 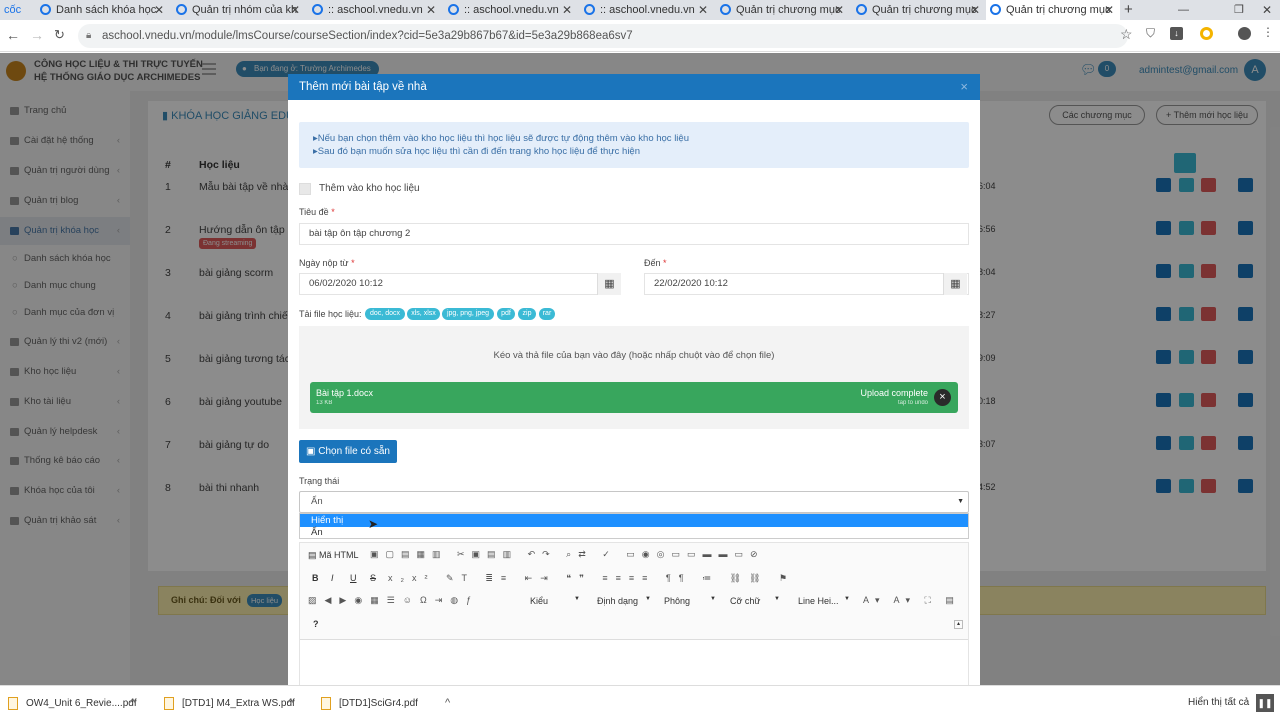 I want to click on show-all-downloads-link: Hiển thị tất cả, so click(x=1218, y=702).